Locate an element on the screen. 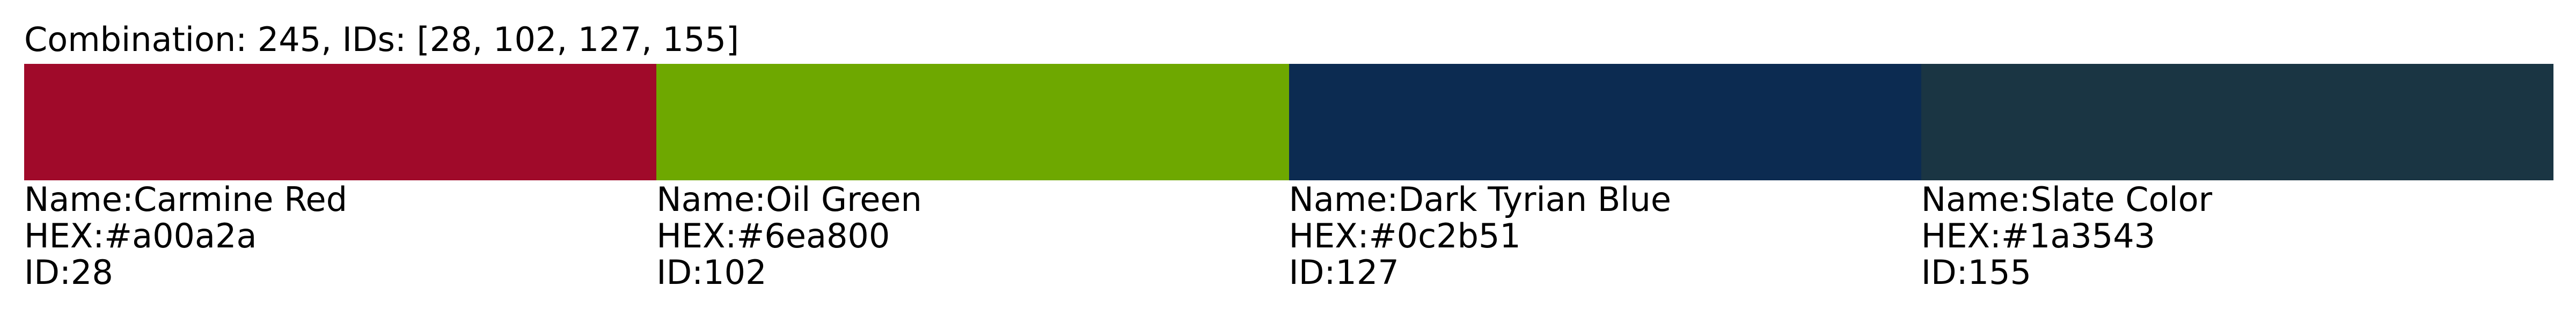 The width and height of the screenshot is (2576, 322). color-name-line: Name: Dark Tyrian Blue is located at coordinates (1605, 199).